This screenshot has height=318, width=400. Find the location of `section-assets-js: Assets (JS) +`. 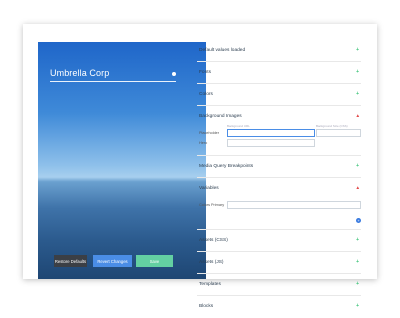

section-assets-js: Assets (JS) + is located at coordinates (279, 263).